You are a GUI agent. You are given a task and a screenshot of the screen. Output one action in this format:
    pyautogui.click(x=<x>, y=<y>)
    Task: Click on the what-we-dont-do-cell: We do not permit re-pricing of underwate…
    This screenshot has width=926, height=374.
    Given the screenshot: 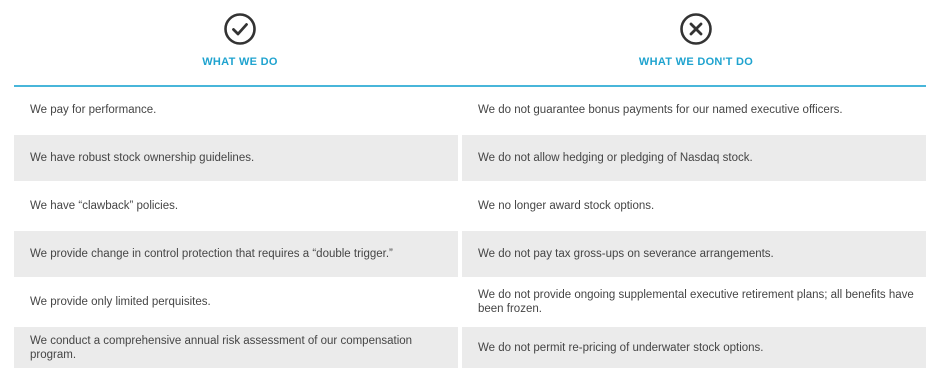 What is the action you would take?
    pyautogui.click(x=694, y=347)
    